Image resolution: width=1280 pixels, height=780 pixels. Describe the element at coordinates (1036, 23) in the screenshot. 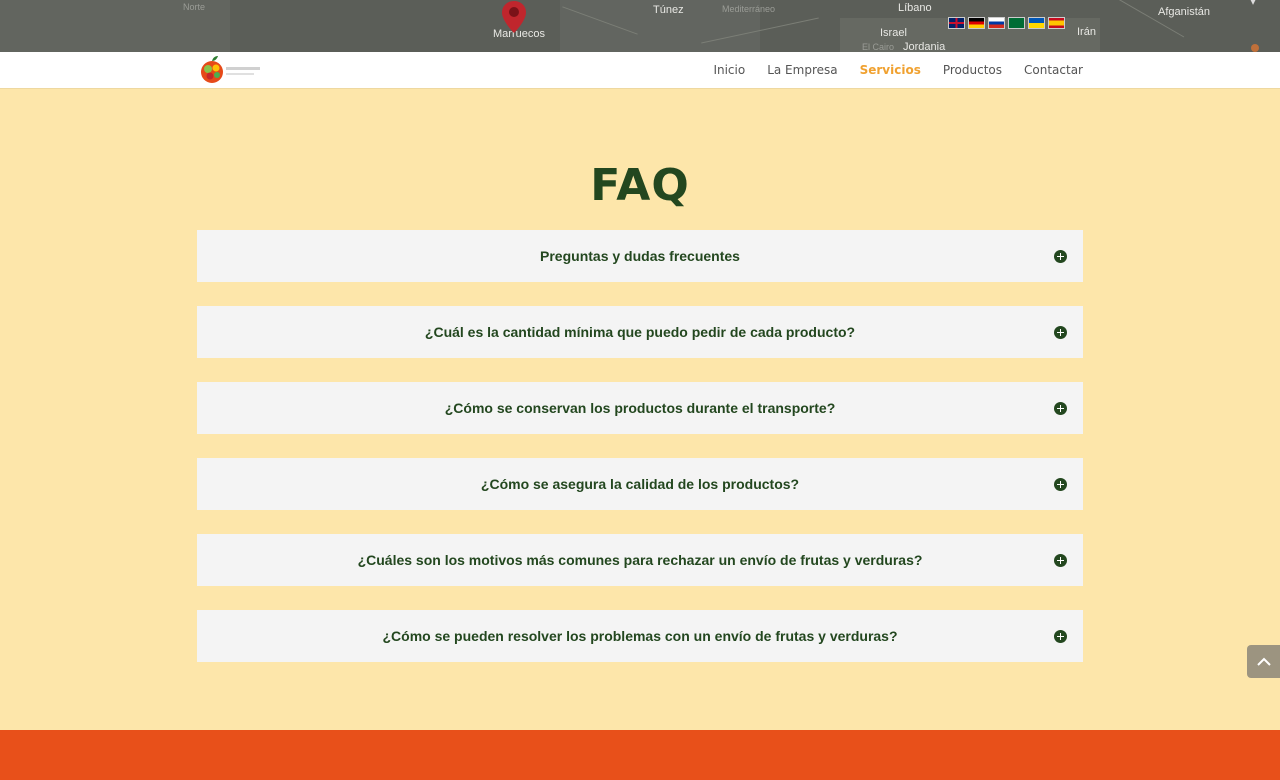

I see `flag-ukrainian-icon` at that location.